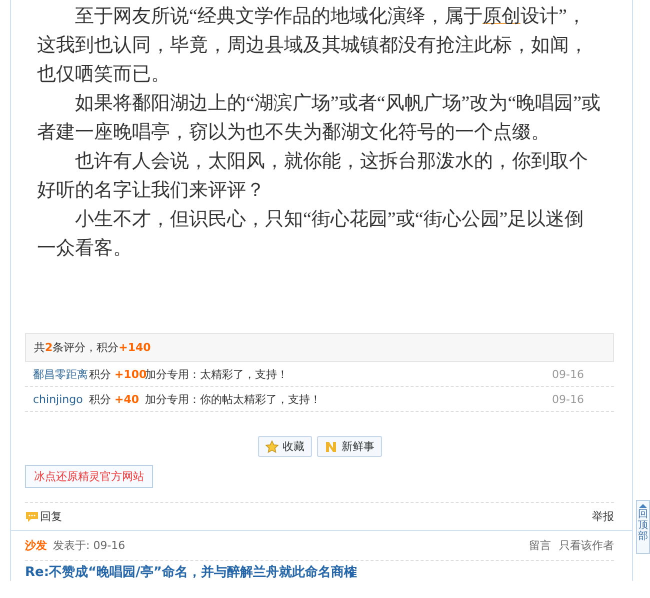 The width and height of the screenshot is (650, 598). I want to click on paragraph: 也许有人会说，太阳风，就你能，这拆台那泼水的，你到取个好听的名字让我们来评评？, so click(313, 176).